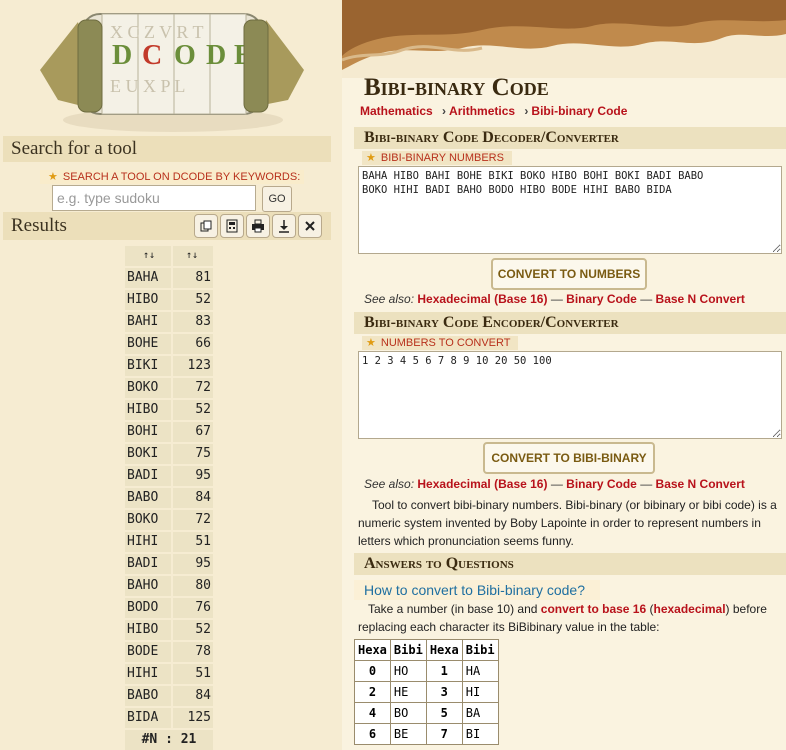 The width and height of the screenshot is (786, 750). Describe the element at coordinates (193, 652) in the screenshot. I see `result-value: 78` at that location.